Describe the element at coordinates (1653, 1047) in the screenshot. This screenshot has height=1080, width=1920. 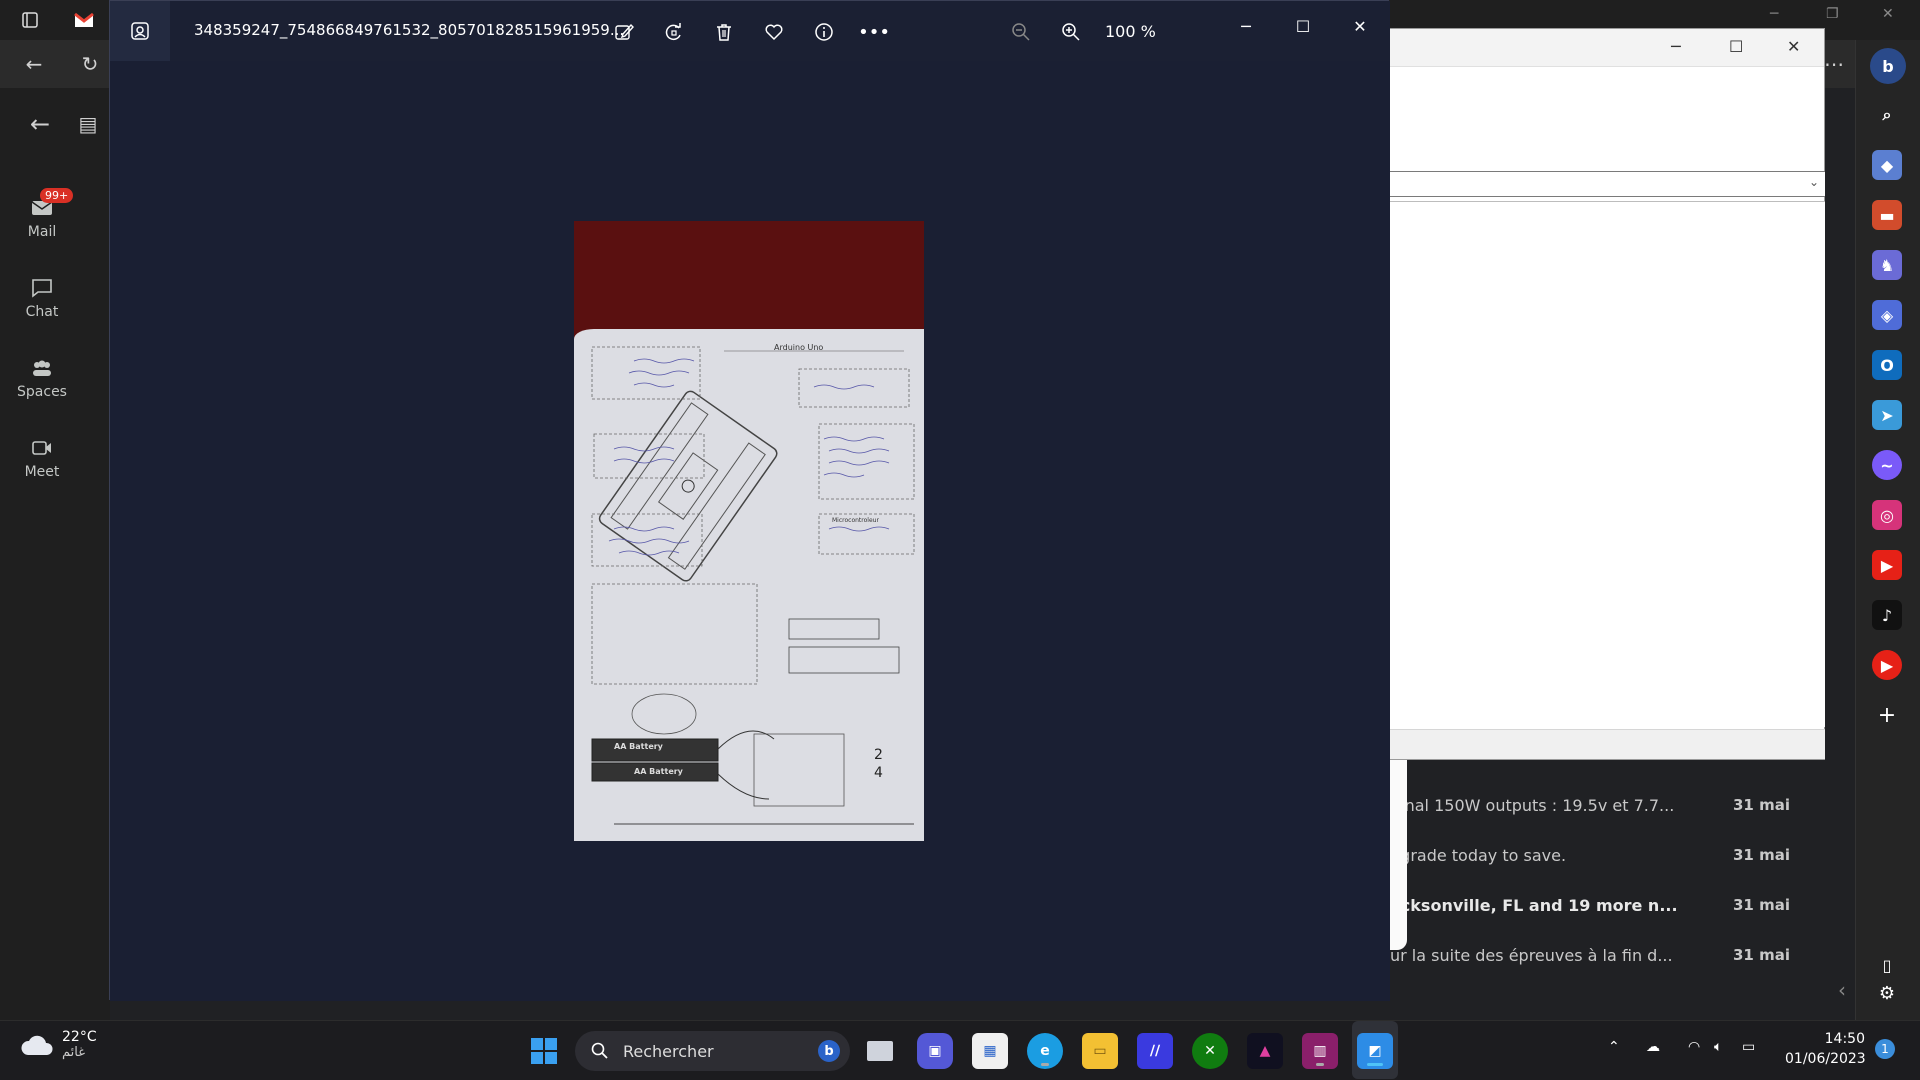
I see `onedrive-cloud-icon: ☁` at that location.